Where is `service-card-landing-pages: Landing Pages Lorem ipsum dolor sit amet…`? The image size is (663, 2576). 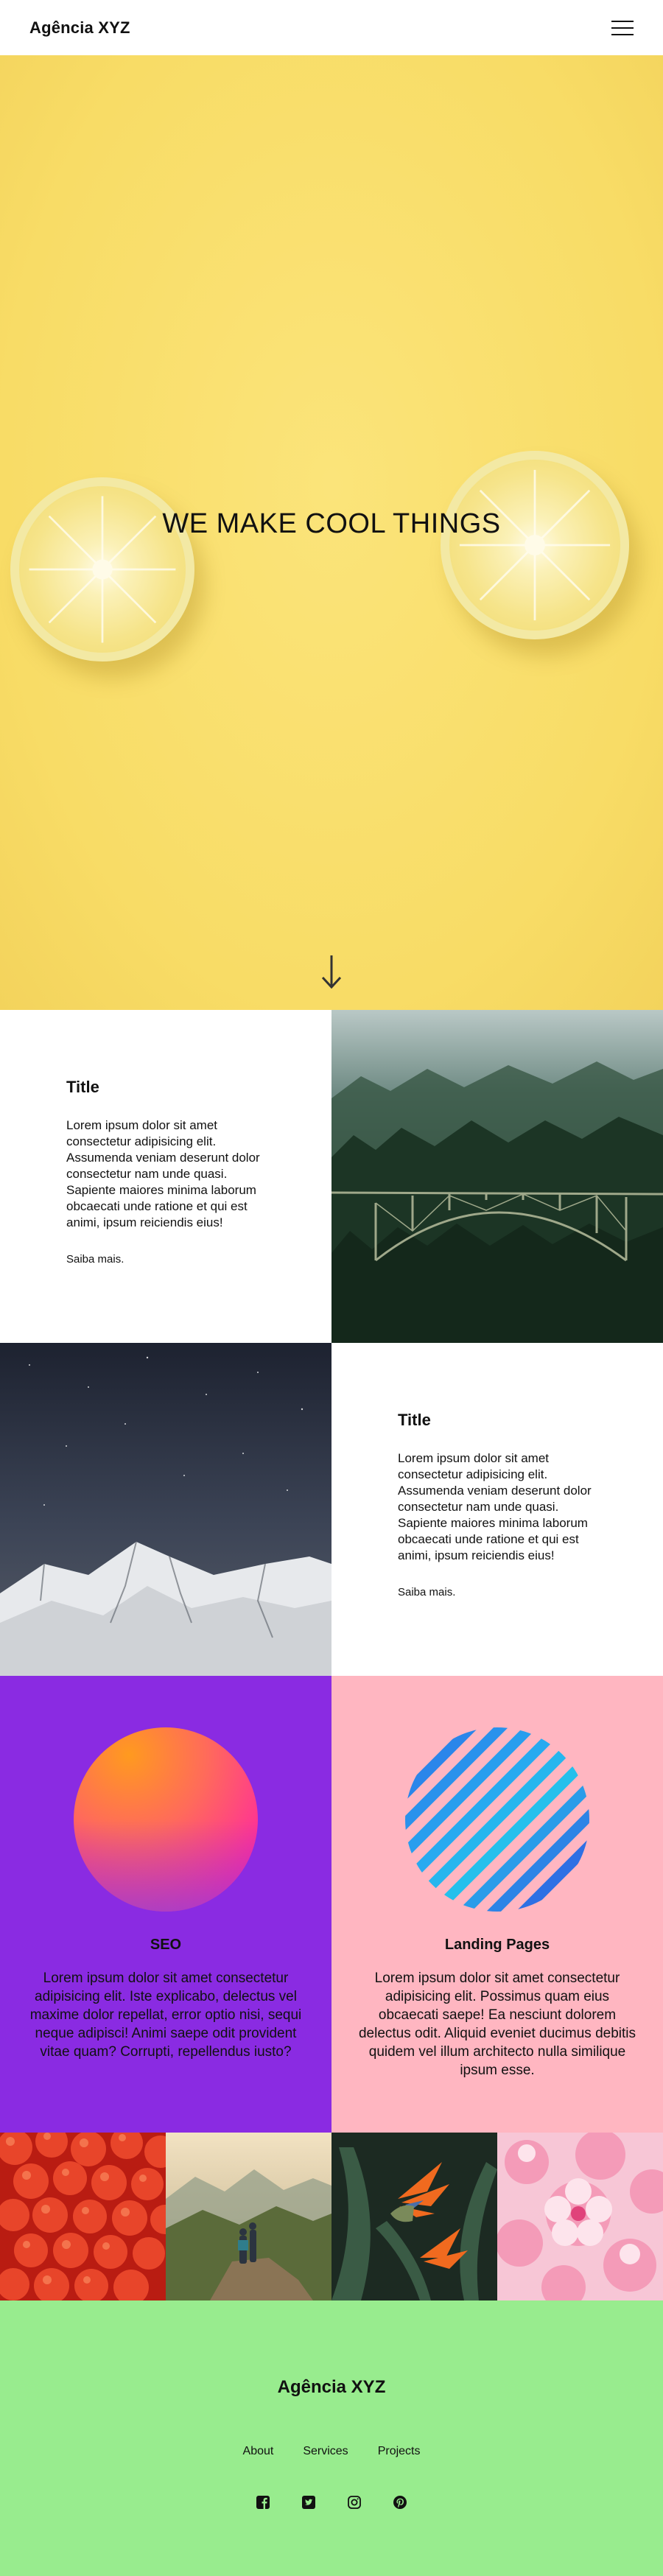 service-card-landing-pages: Landing Pages Lorem ipsum dolor sit amet… is located at coordinates (498, 1904).